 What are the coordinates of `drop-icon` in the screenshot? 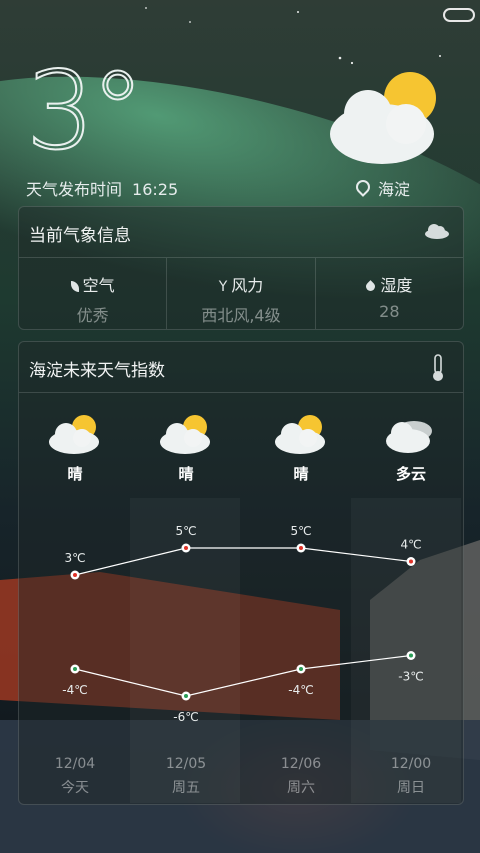 It's located at (371, 286).